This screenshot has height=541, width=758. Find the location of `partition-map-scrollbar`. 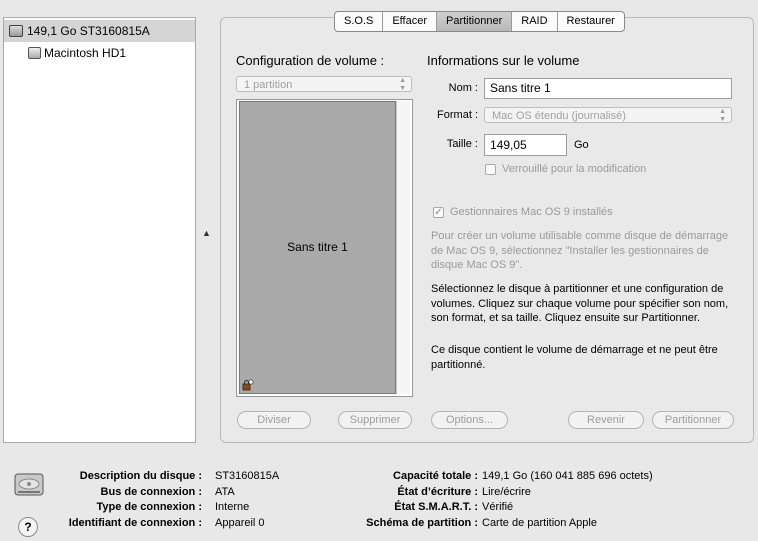

partition-map-scrollbar is located at coordinates (403, 247).